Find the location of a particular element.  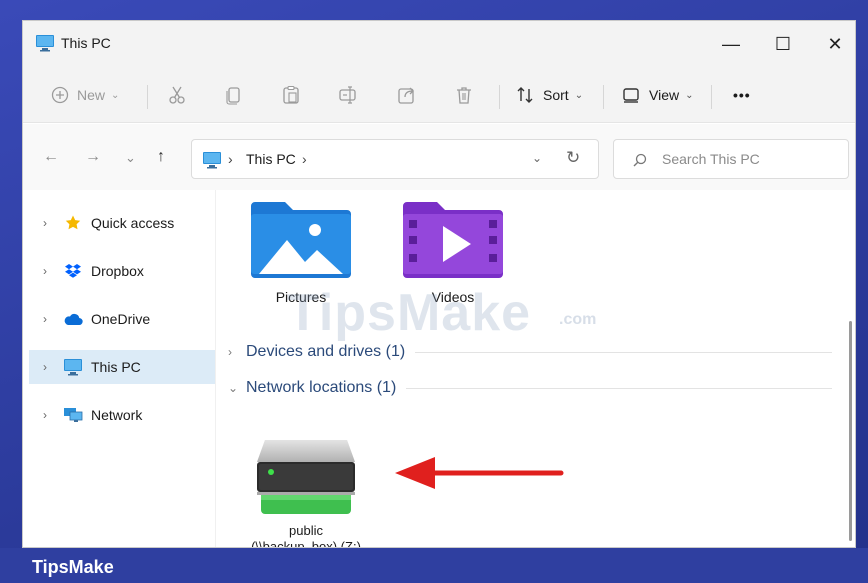

brand-logo-text: TipsMake is located at coordinates (73, 567).